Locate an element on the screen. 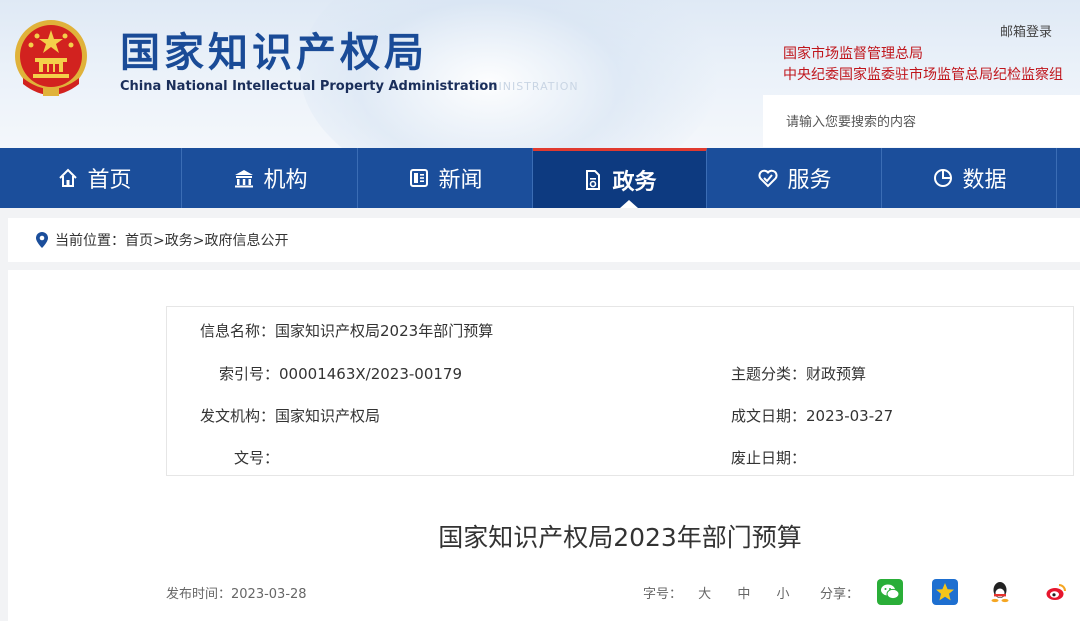 Image resolution: width=1080 pixels, height=621 pixels. info-topic-value: 财政预算 is located at coordinates (836, 374).